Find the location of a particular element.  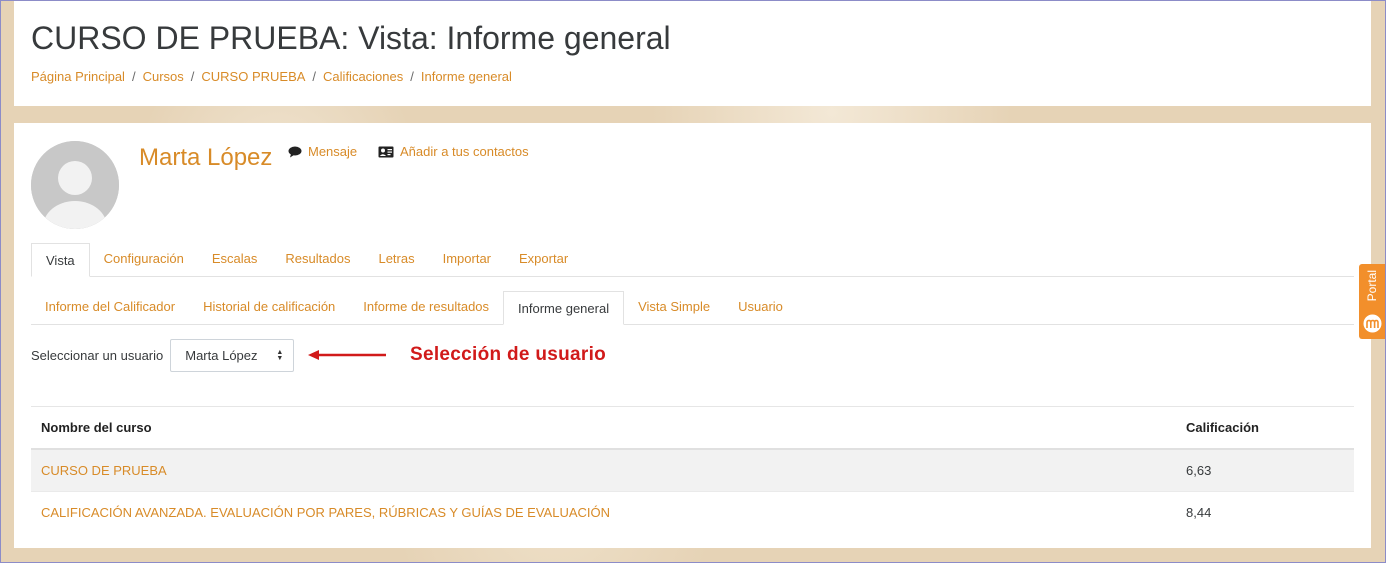

grade-header: Calificación is located at coordinates (1265, 428).